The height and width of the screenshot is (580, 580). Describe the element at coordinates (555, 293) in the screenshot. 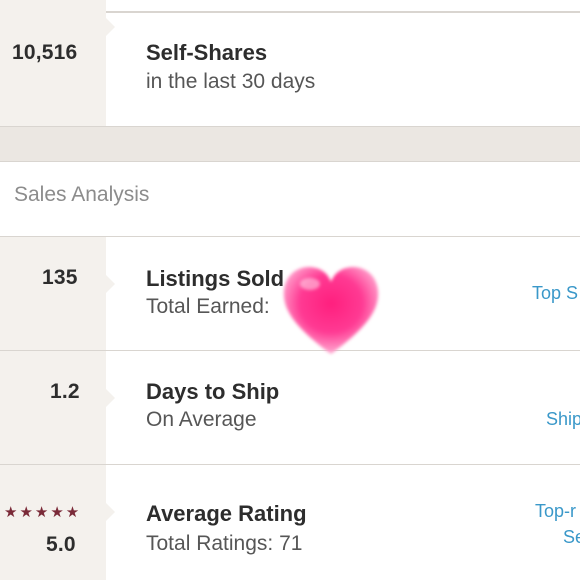

I see `top-sellers-link: Top S` at that location.